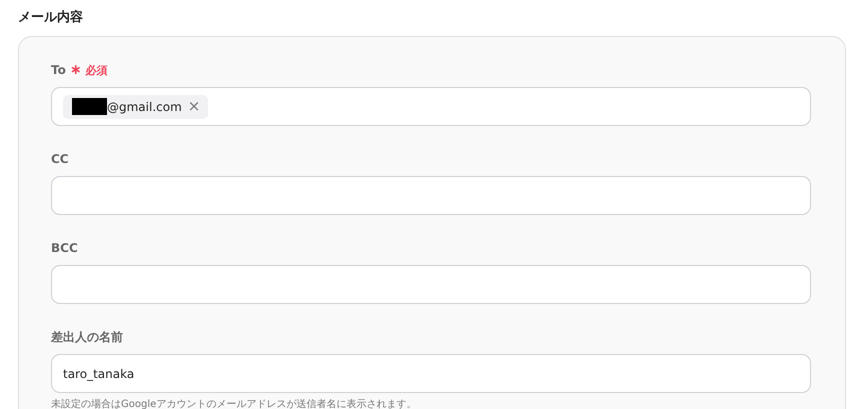 The height and width of the screenshot is (409, 866). What do you see at coordinates (234, 403) in the screenshot?
I see `field-hint: 未設定の場合はGoogleアカウントのメールアドレスが送信者名に表示されます。` at bounding box center [234, 403].